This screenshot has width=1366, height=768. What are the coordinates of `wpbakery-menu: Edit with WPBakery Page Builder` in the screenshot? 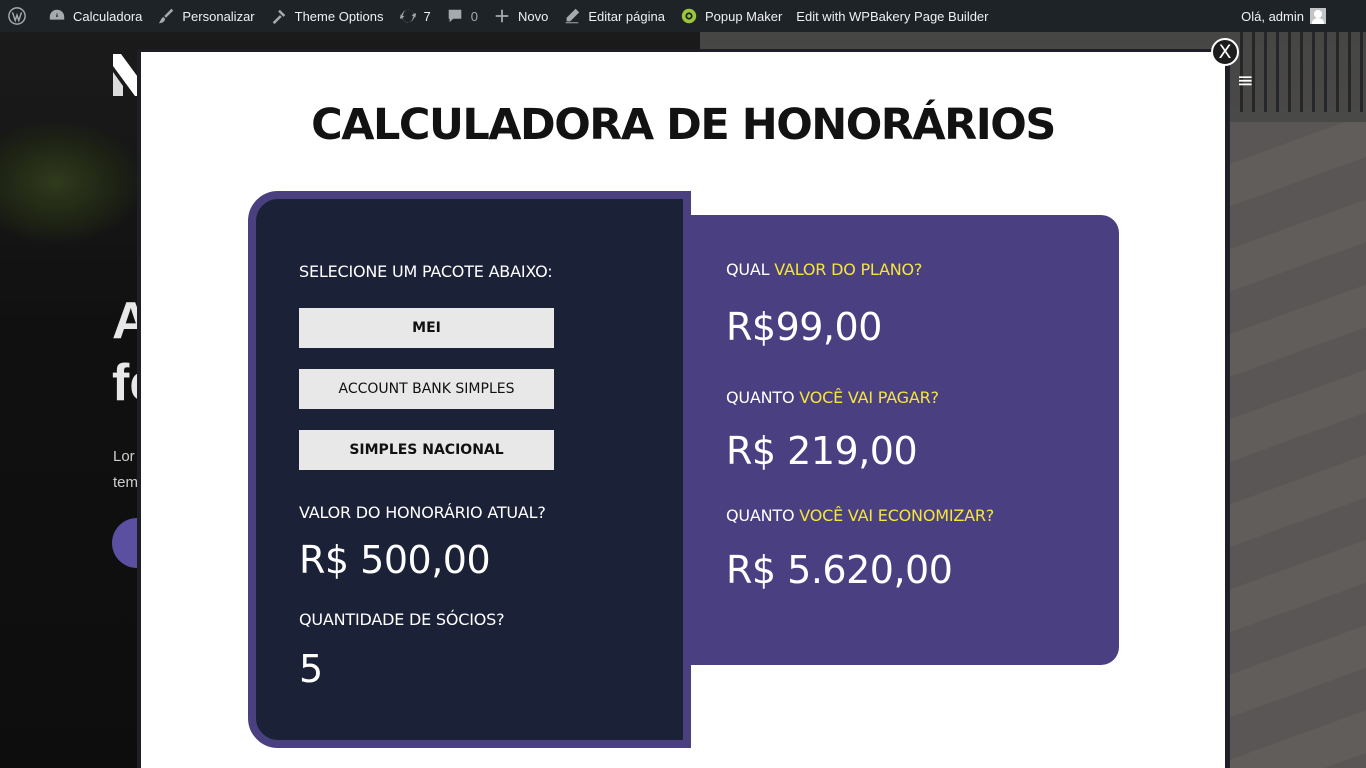 It's located at (892, 16).